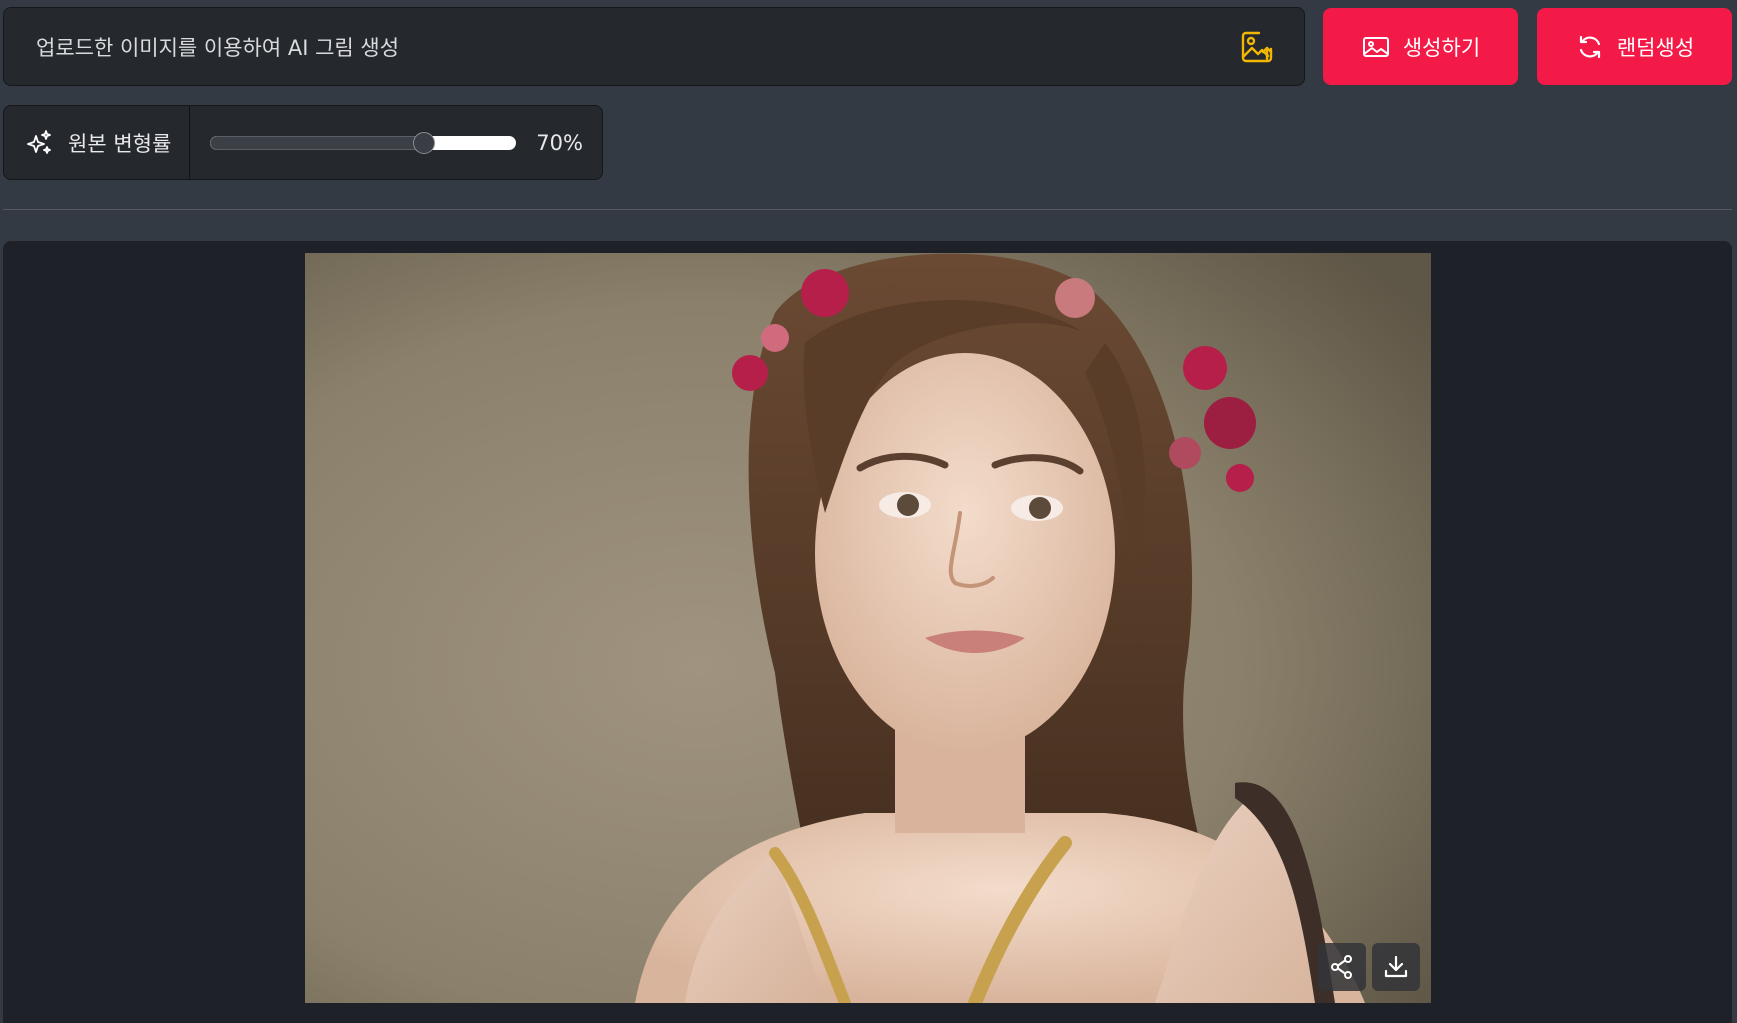 This screenshot has width=1737, height=1023. What do you see at coordinates (39, 141) in the screenshot?
I see `sparkle-icon` at bounding box center [39, 141].